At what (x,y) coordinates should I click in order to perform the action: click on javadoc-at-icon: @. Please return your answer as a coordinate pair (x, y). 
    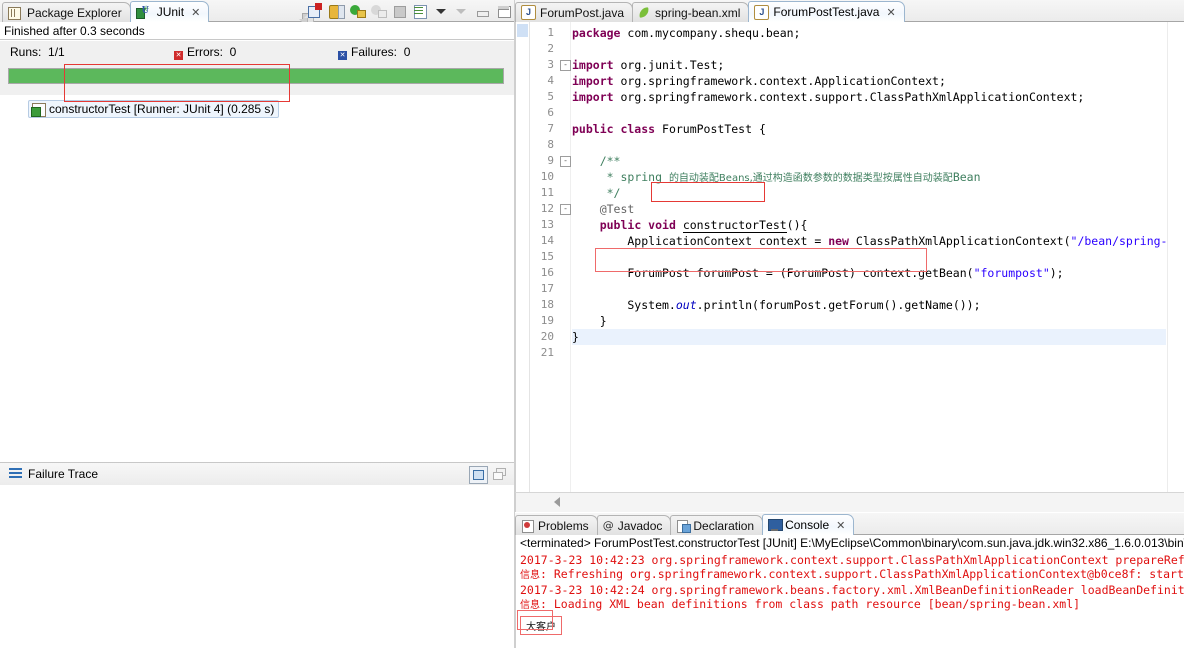
    Looking at the image, I should click on (608, 525).